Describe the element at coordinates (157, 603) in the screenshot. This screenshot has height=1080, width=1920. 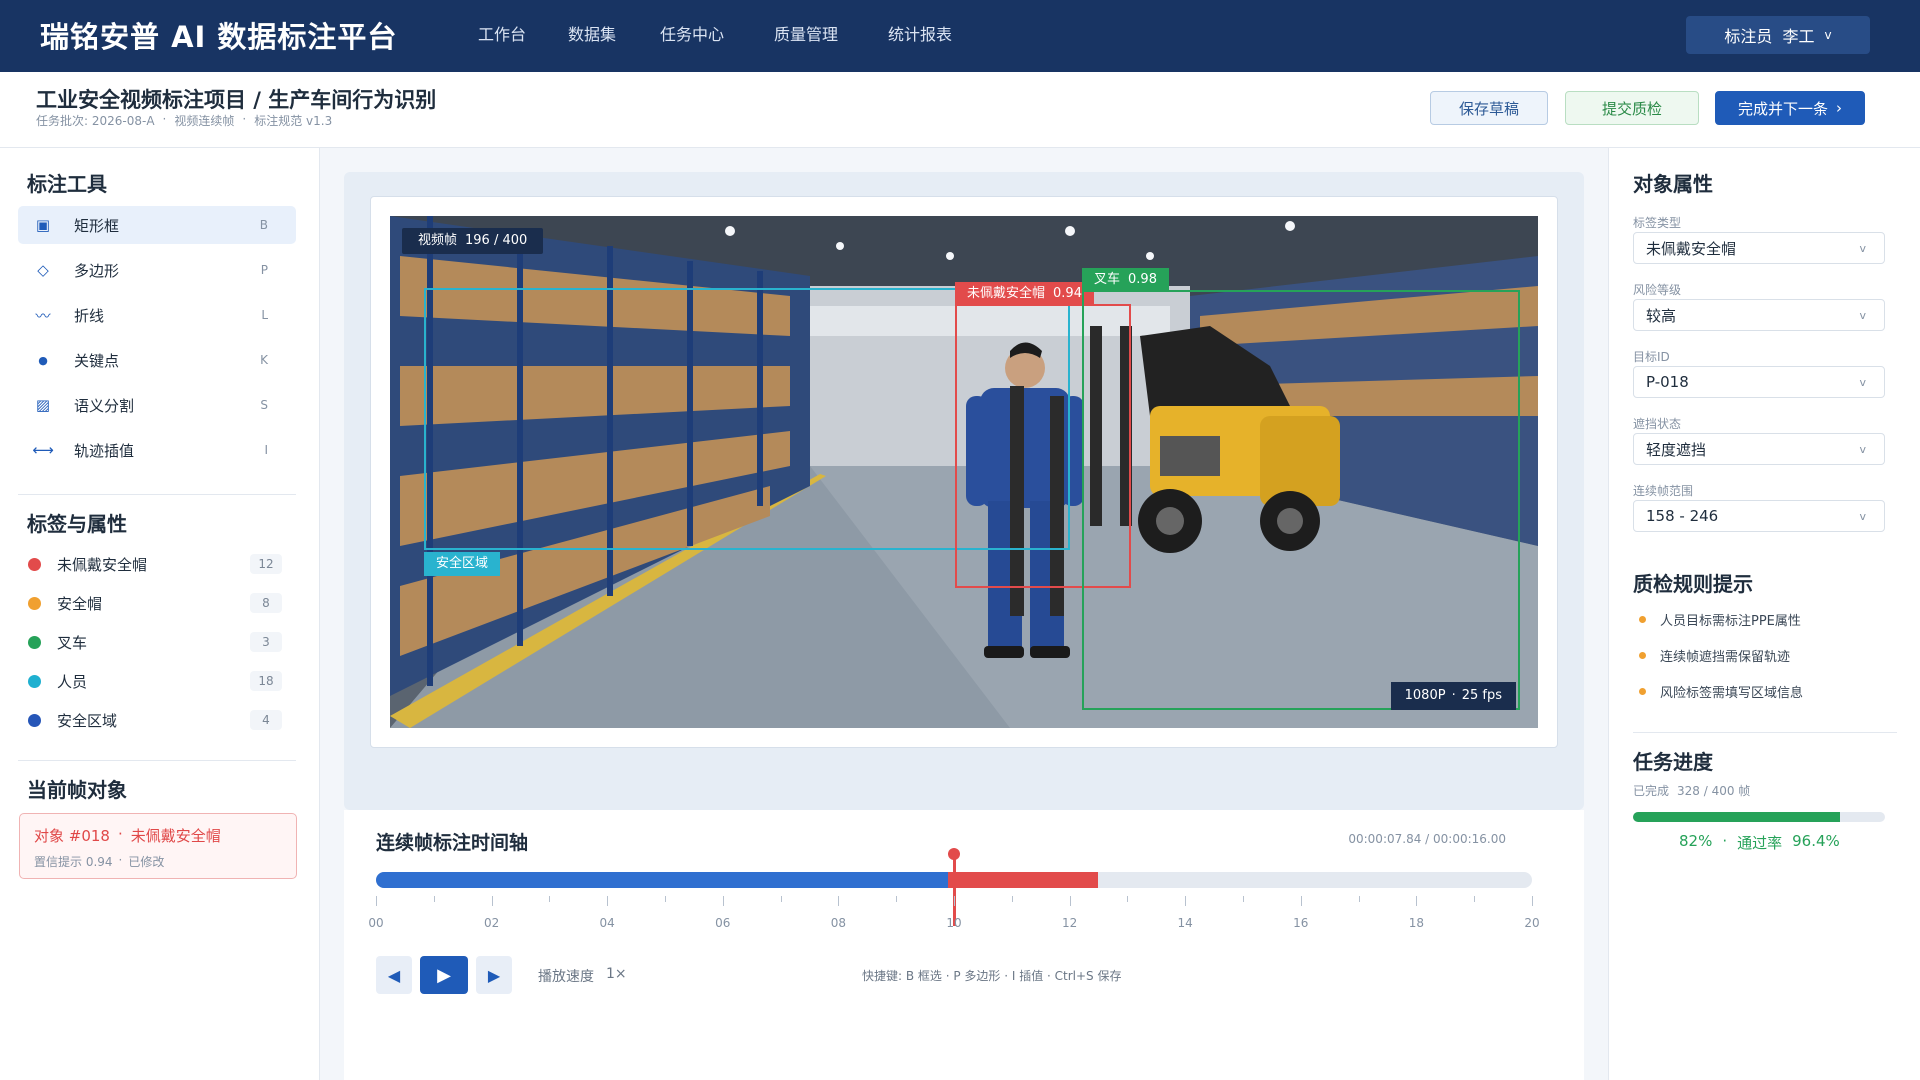
I see `tag-helmet: 安全帽 8` at that location.